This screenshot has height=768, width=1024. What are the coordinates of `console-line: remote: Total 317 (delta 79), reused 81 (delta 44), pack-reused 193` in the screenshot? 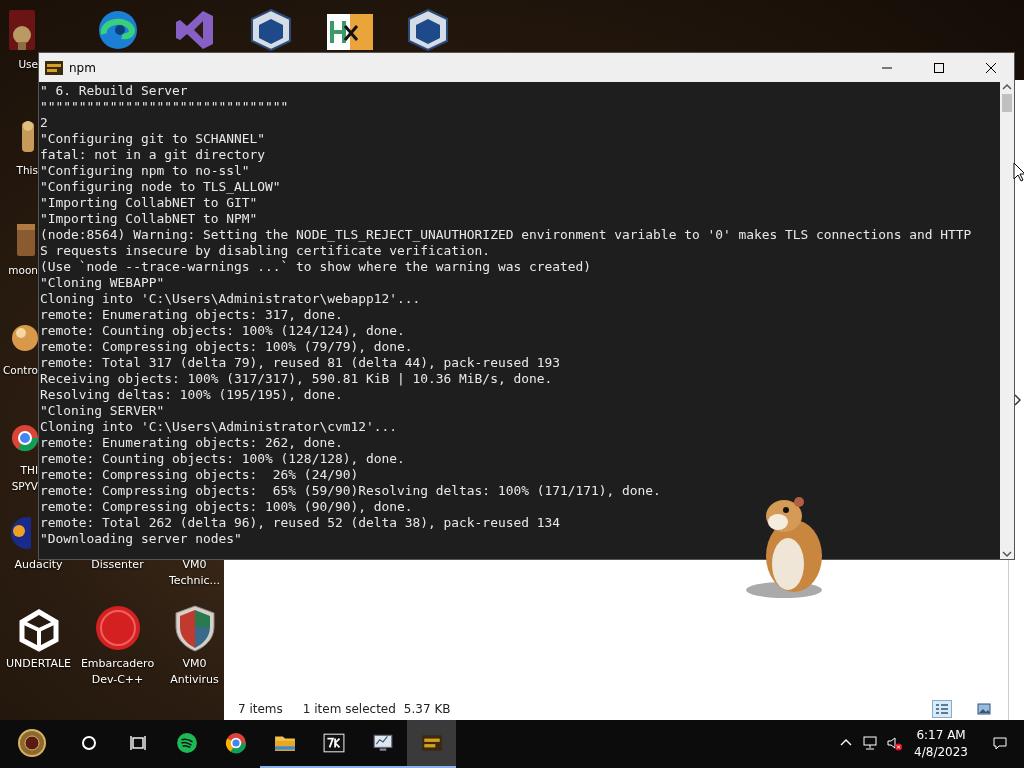 It's located at (300, 363).